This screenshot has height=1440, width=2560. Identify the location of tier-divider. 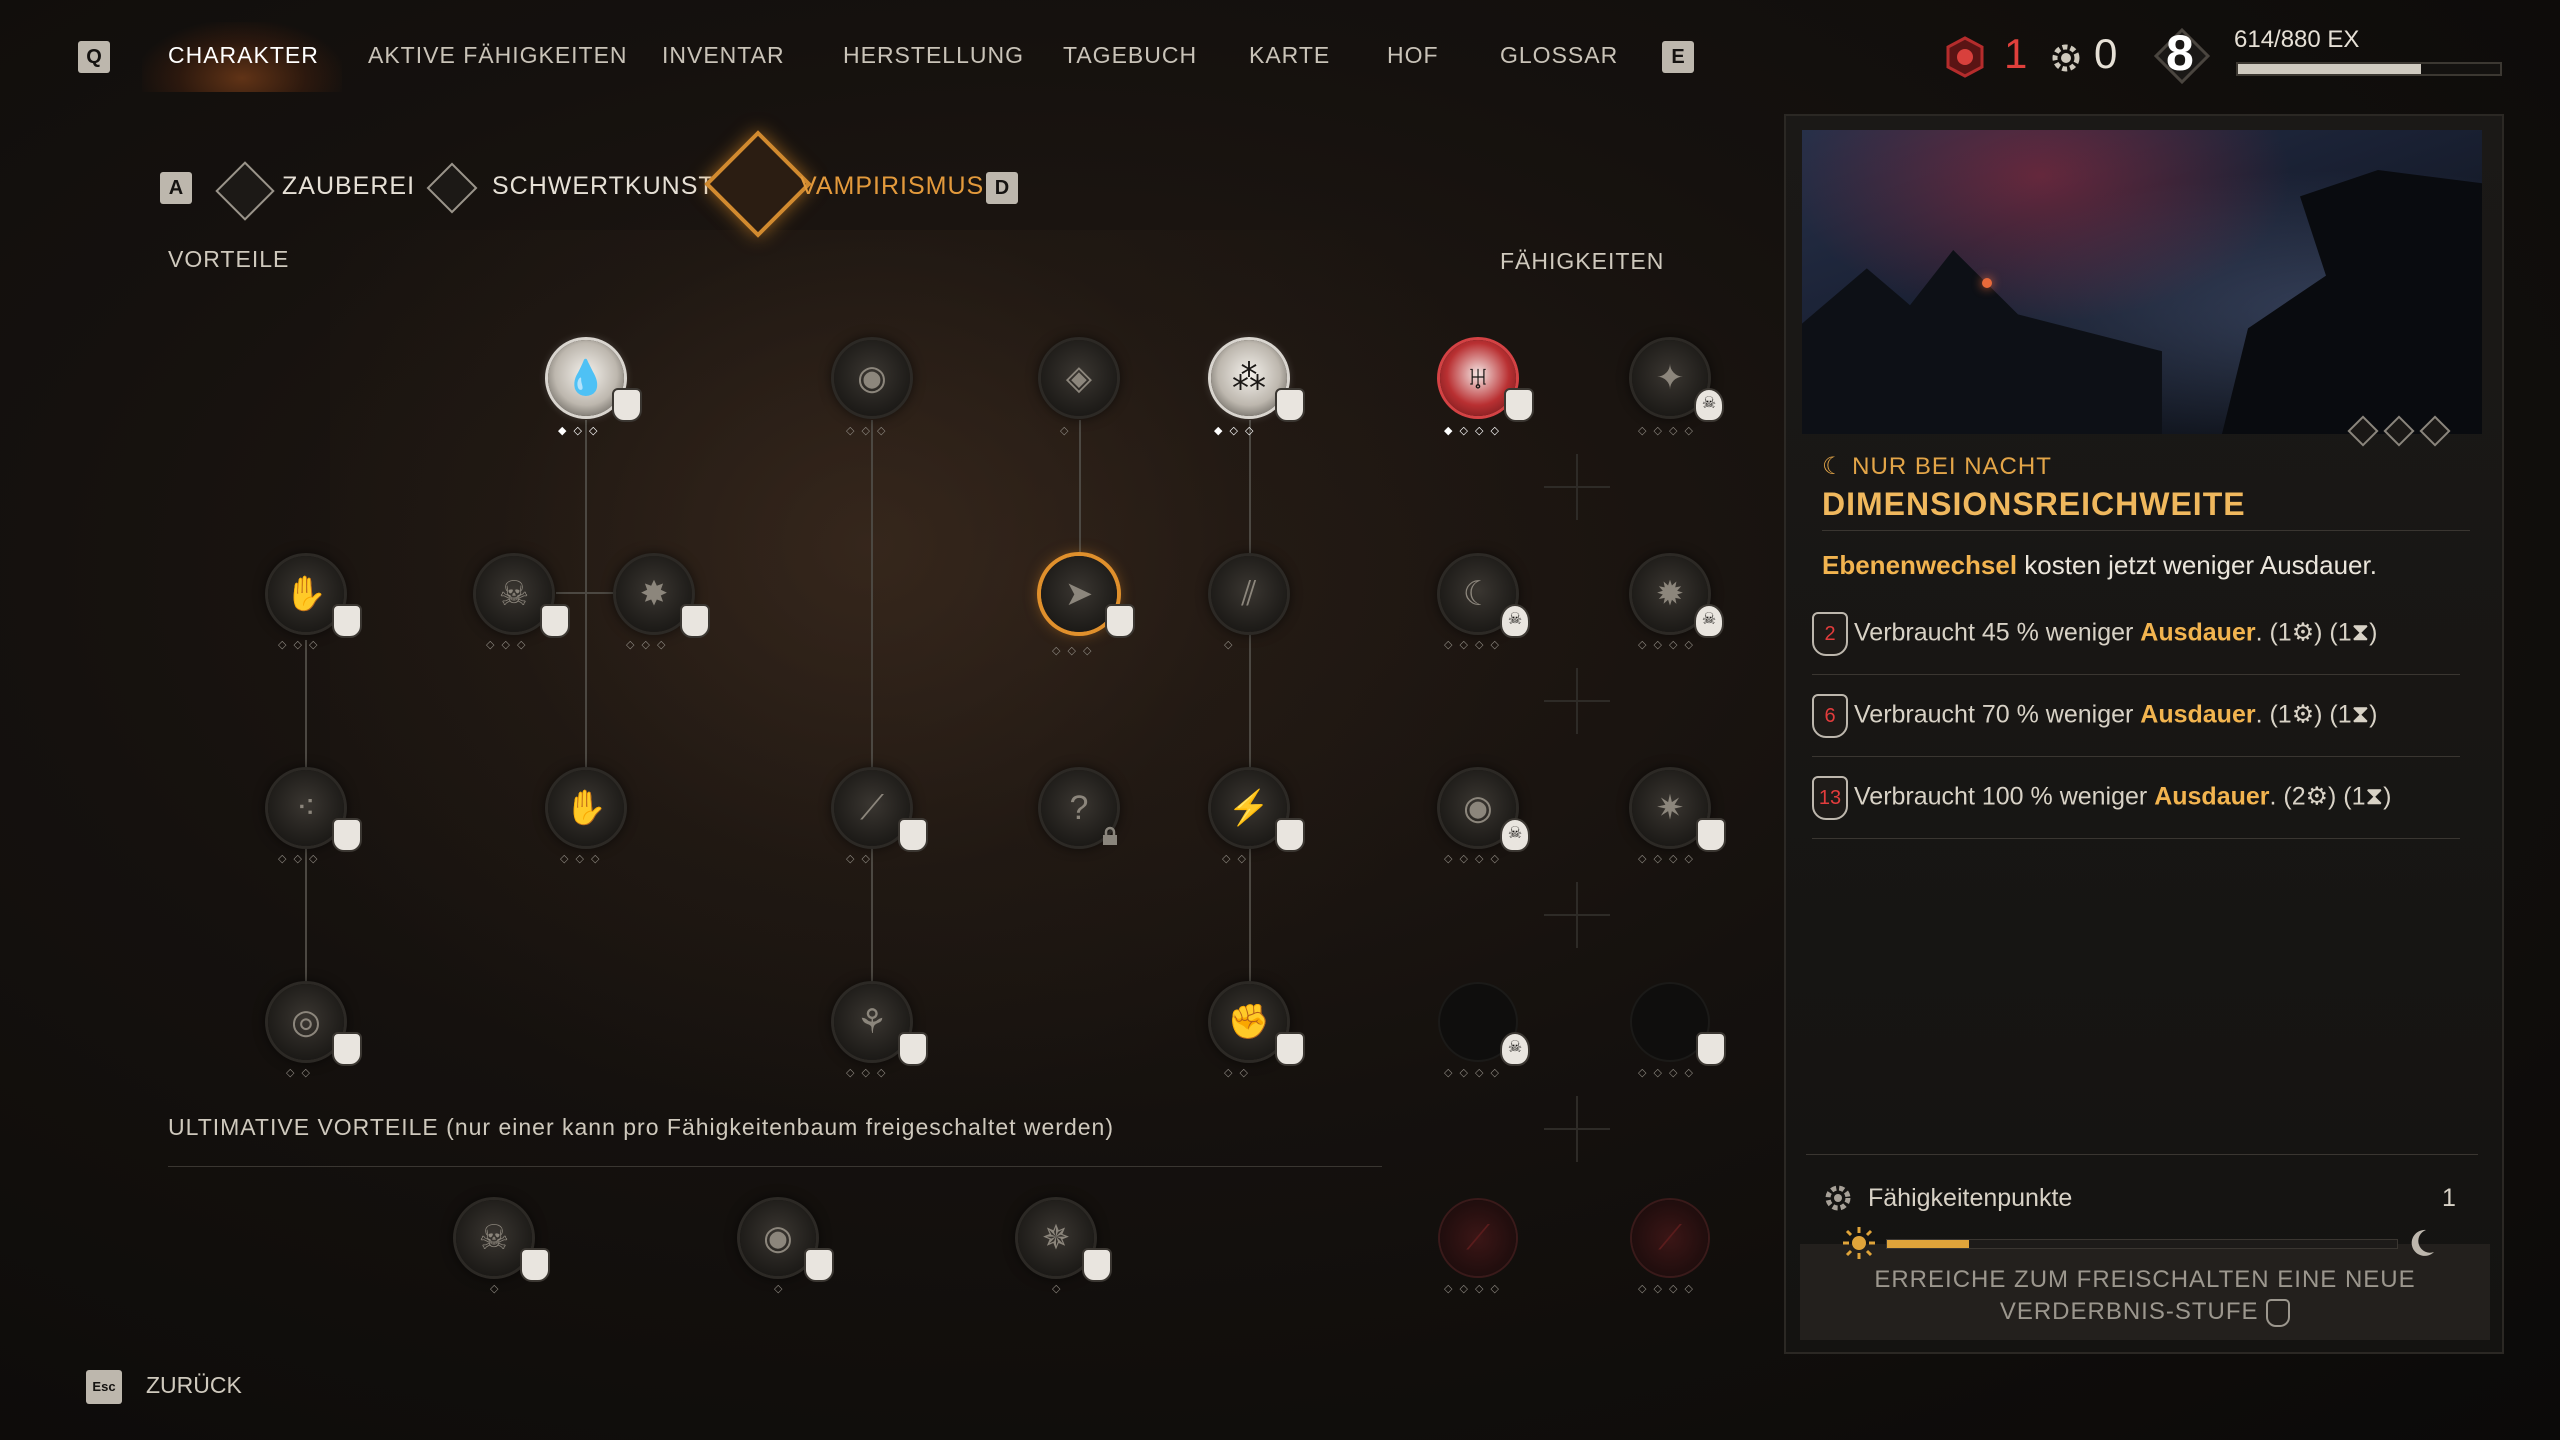
(2136, 838).